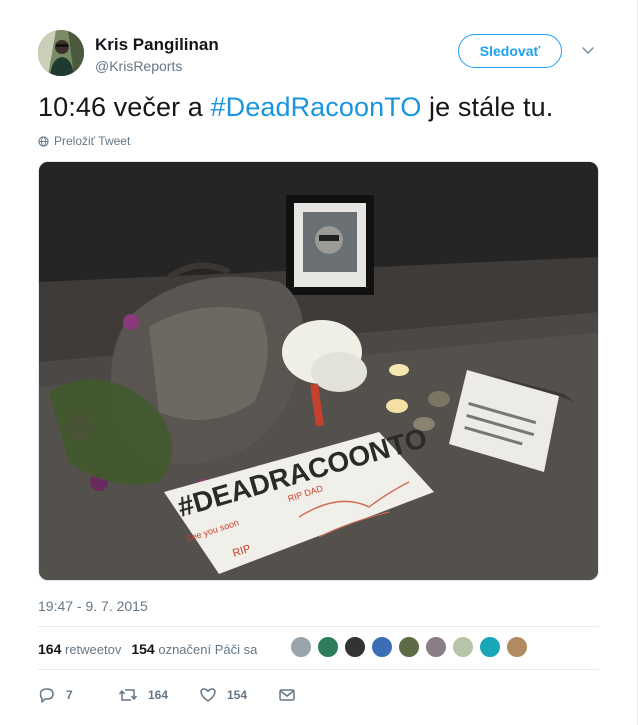  I want to click on avatar-image, so click(61, 53).